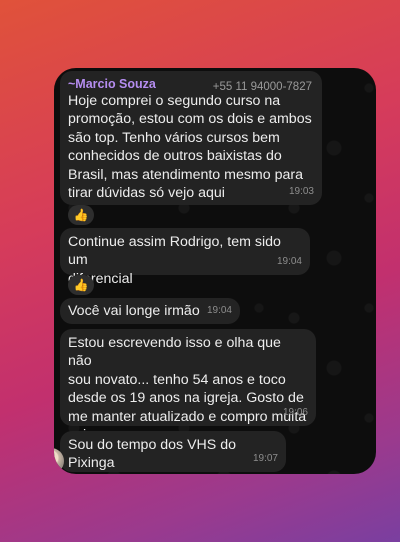 This screenshot has height=542, width=400. I want to click on avatar, so click(59, 461).